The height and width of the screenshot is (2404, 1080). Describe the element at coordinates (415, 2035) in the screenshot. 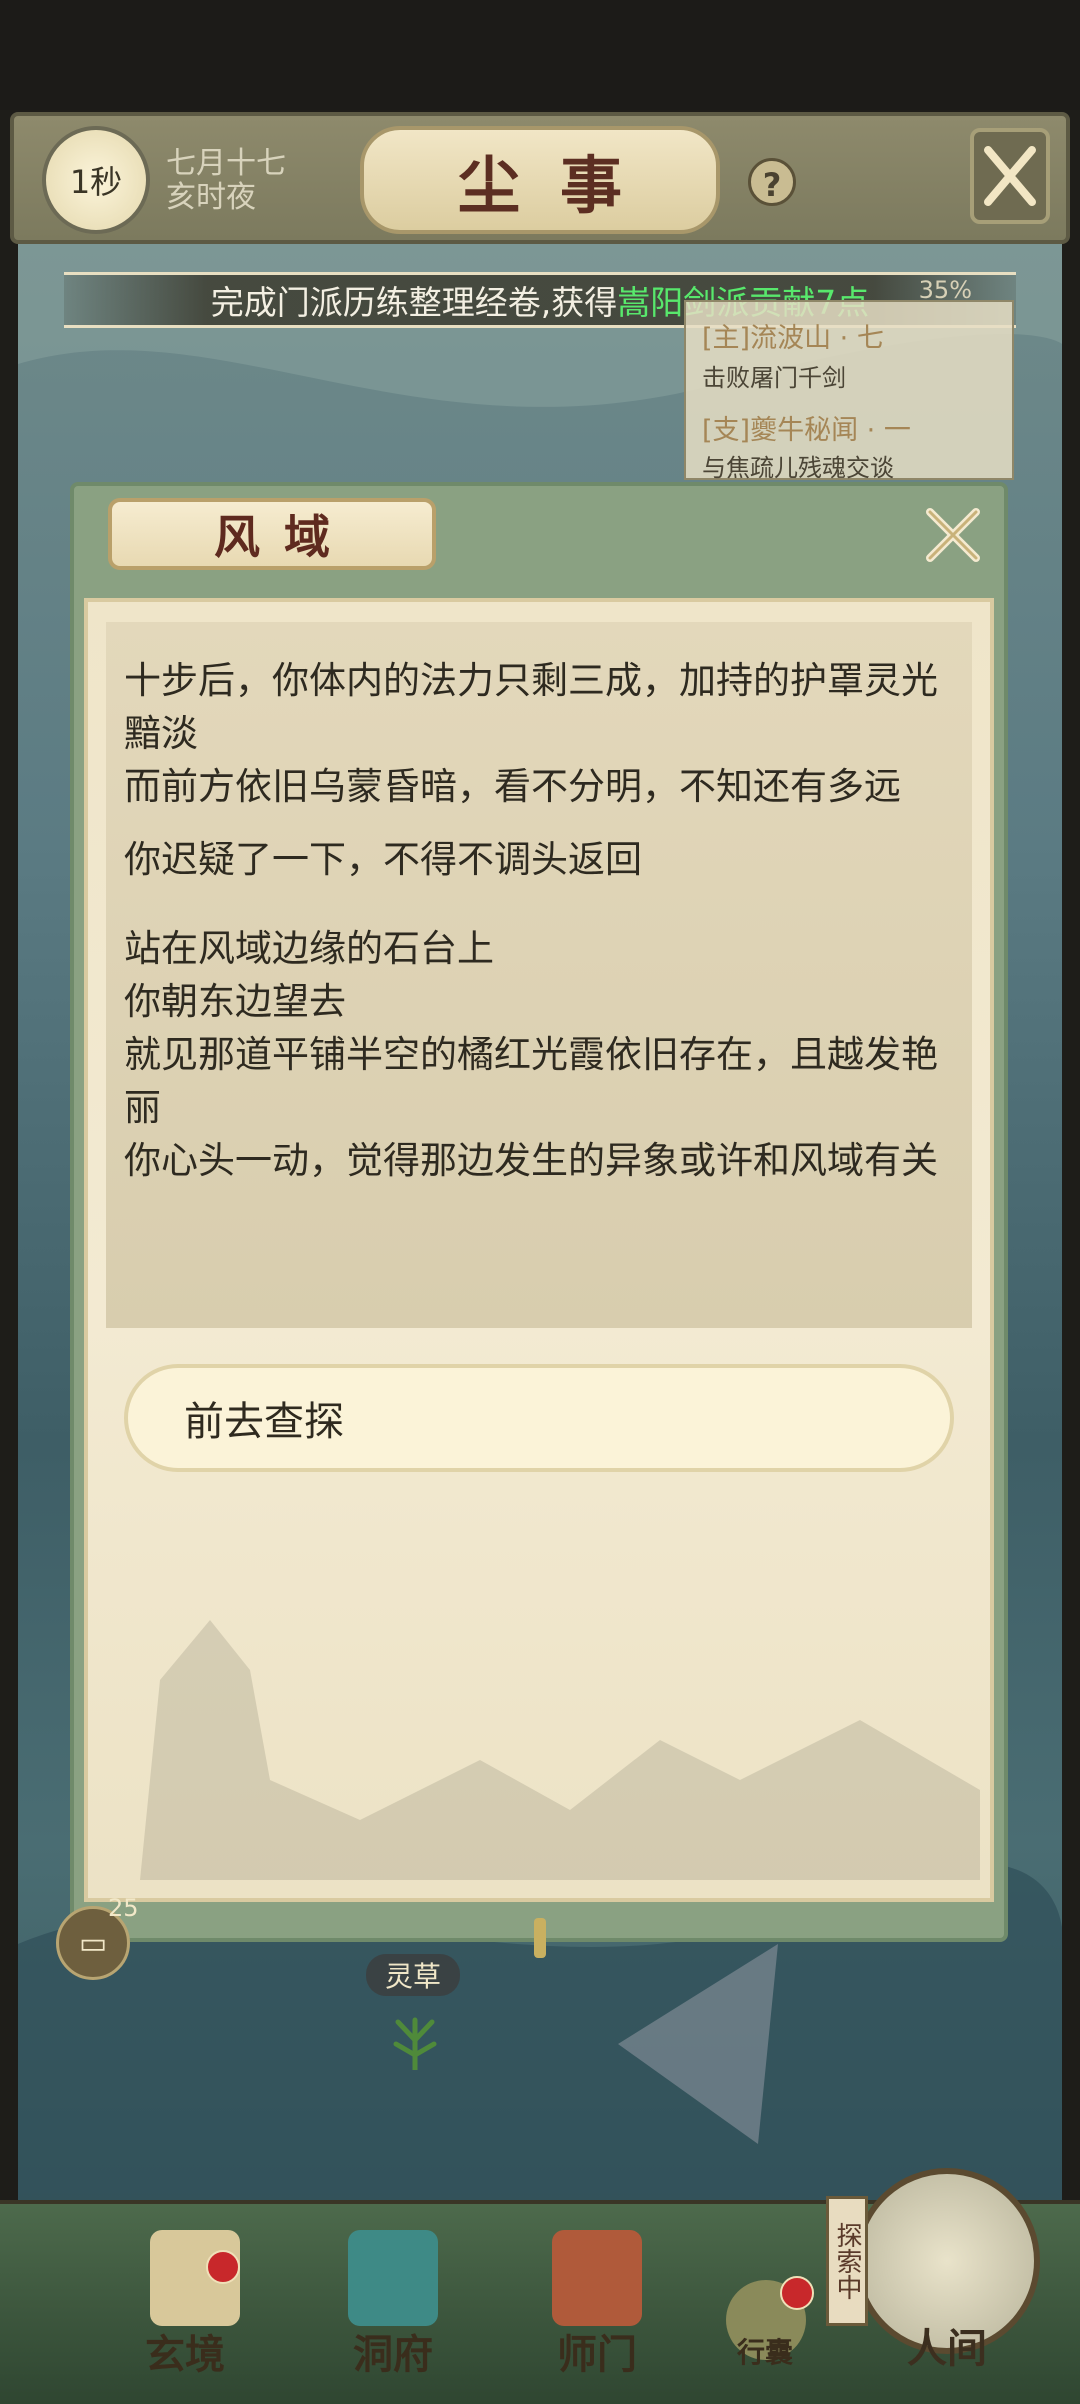

I see `herb-plant-icon` at that location.